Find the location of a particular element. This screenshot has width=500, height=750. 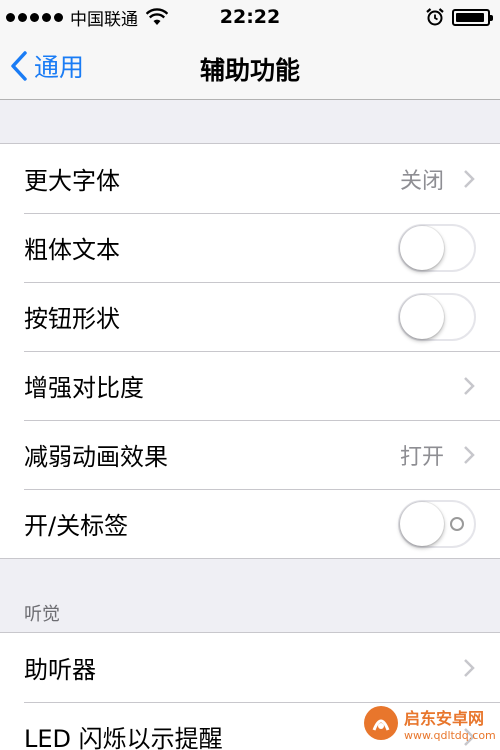

row-label: LED 闪烁以示提醒 is located at coordinates (123, 737).